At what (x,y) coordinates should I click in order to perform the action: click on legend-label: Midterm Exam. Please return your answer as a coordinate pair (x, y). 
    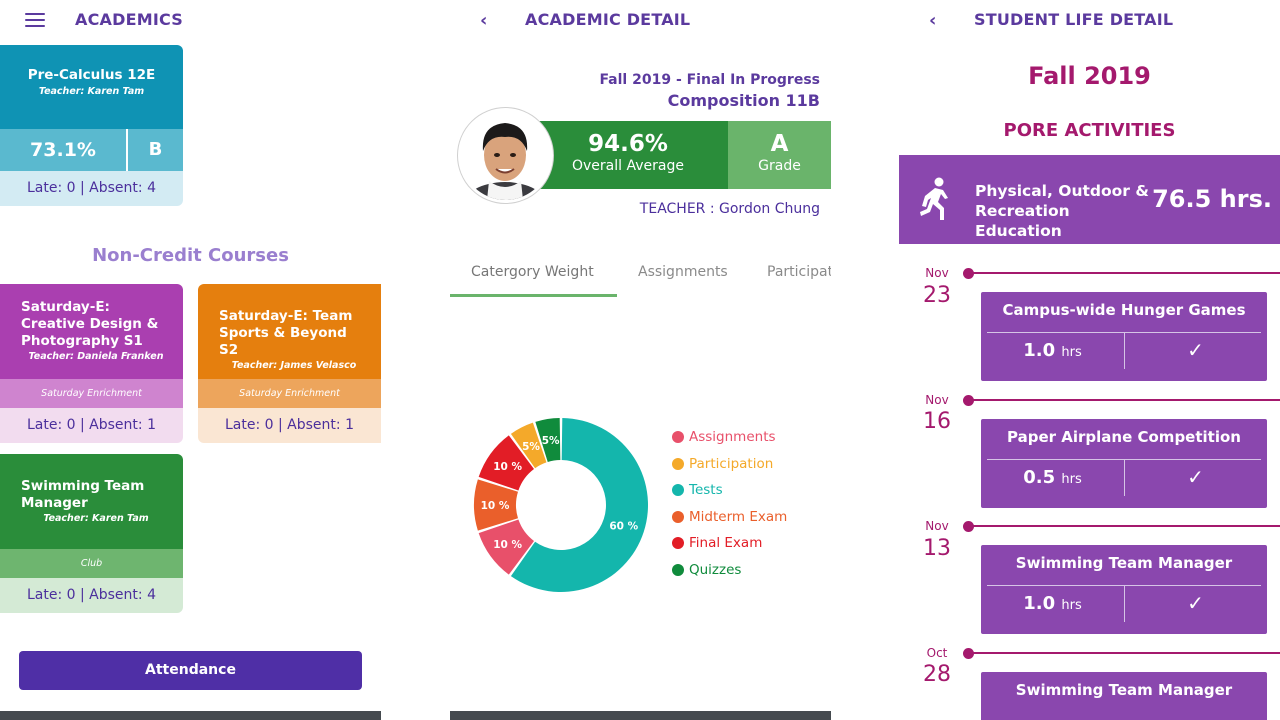
    Looking at the image, I should click on (738, 517).